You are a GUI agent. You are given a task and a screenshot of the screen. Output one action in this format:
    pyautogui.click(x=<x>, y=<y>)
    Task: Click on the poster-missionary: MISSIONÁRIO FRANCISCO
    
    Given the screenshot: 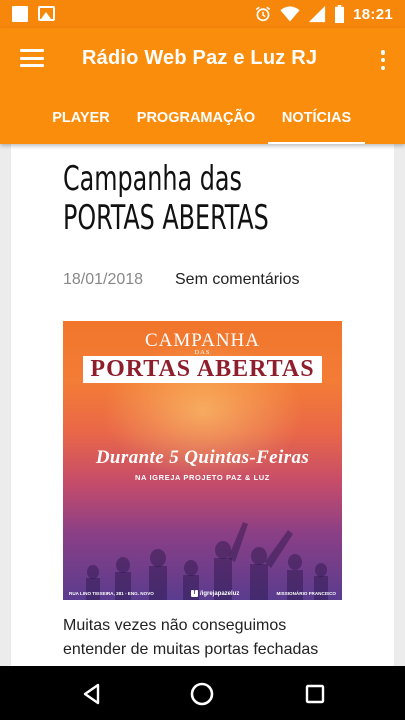 What is the action you would take?
    pyautogui.click(x=306, y=593)
    